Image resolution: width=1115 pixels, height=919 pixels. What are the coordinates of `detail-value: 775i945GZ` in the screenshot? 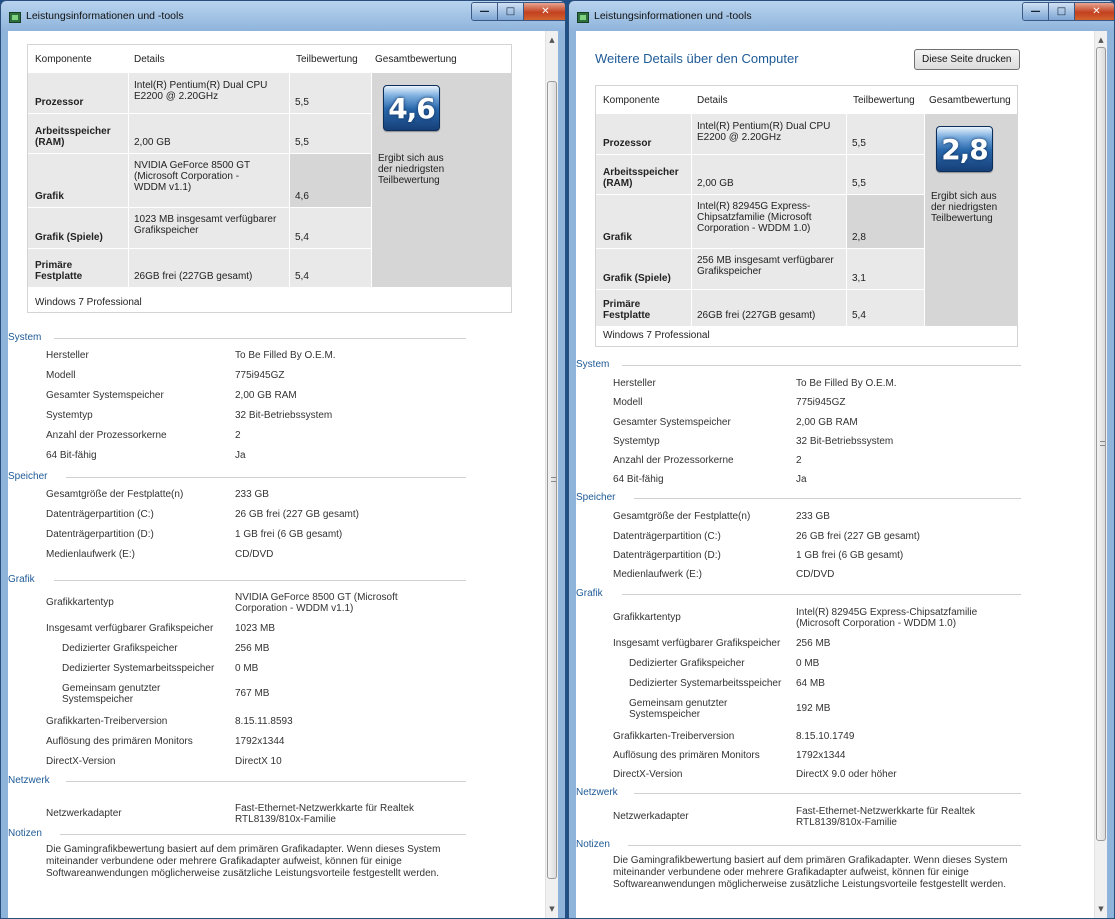 It's located at (260, 375).